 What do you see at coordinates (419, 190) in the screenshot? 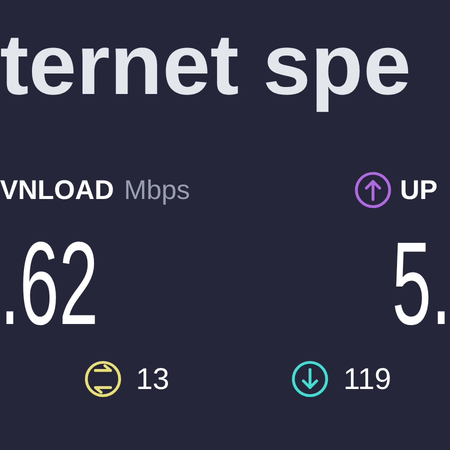
I see `upload-label: UP` at bounding box center [419, 190].